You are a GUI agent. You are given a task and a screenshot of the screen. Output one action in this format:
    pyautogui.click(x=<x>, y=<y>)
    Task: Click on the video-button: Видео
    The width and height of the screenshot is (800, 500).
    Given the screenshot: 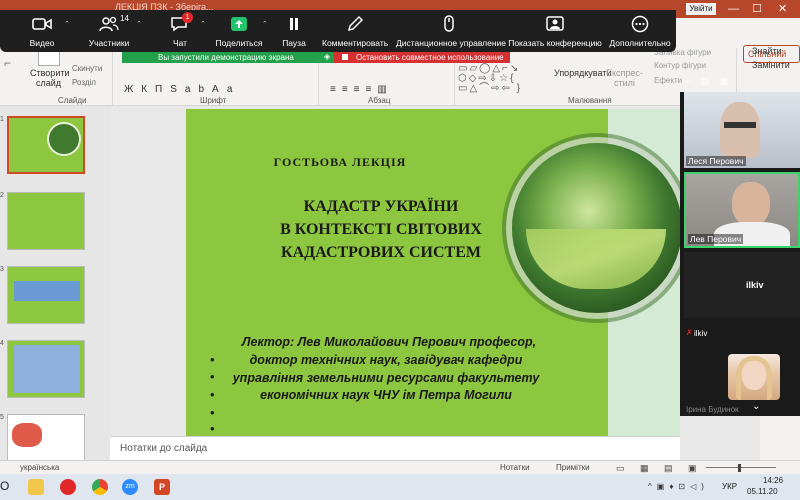 What is the action you would take?
    pyautogui.click(x=42, y=31)
    